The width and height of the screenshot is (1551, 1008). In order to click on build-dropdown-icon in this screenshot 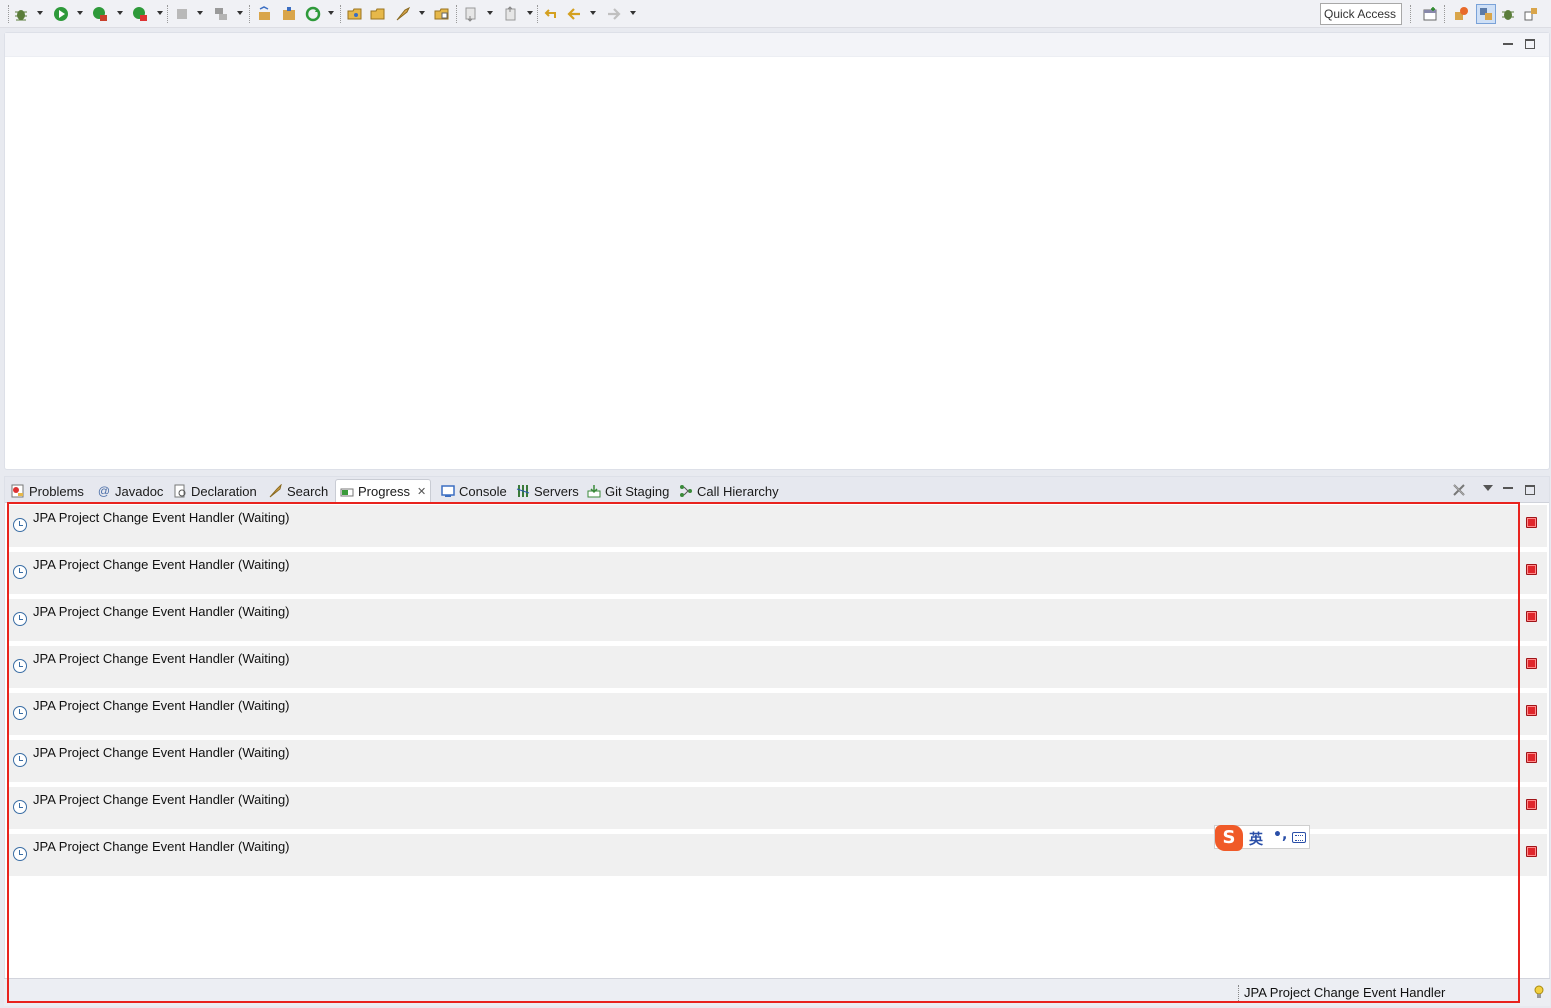, I will do `click(240, 13)`.